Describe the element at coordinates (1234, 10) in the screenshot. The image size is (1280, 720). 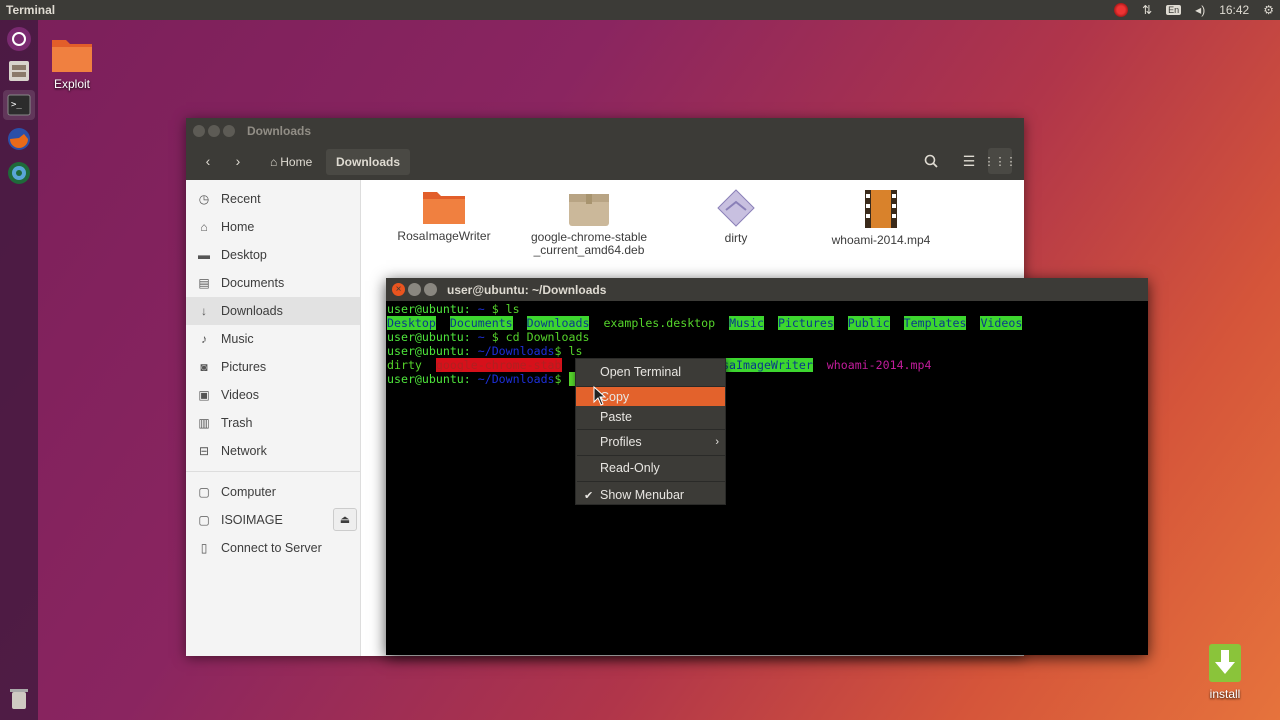
I see `clock: 16:42` at that location.